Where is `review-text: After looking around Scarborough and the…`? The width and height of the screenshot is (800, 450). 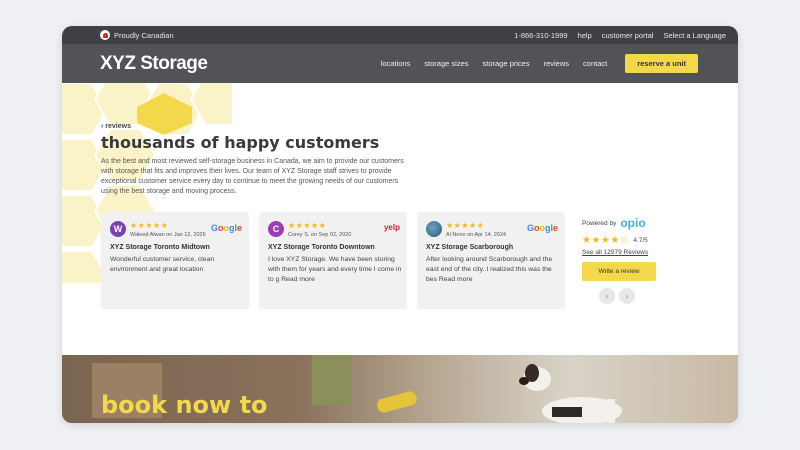 review-text: After looking around Scarborough and the… is located at coordinates (493, 270).